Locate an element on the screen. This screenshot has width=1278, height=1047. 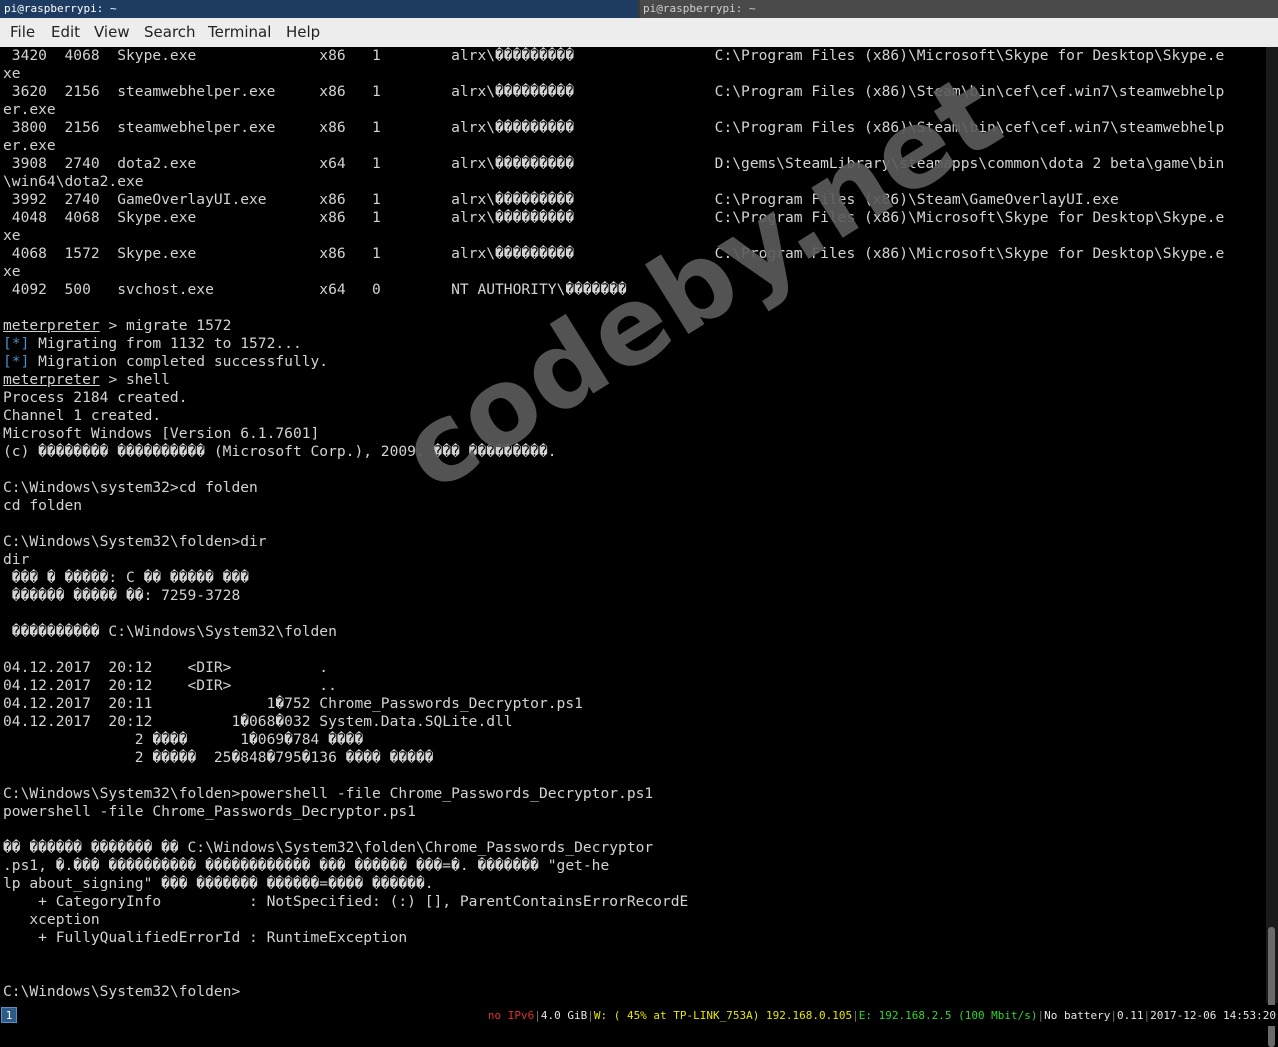
tab-bar: pi@raspberrypi: ~ pi@raspberrypi: ~ is located at coordinates (639, 9).